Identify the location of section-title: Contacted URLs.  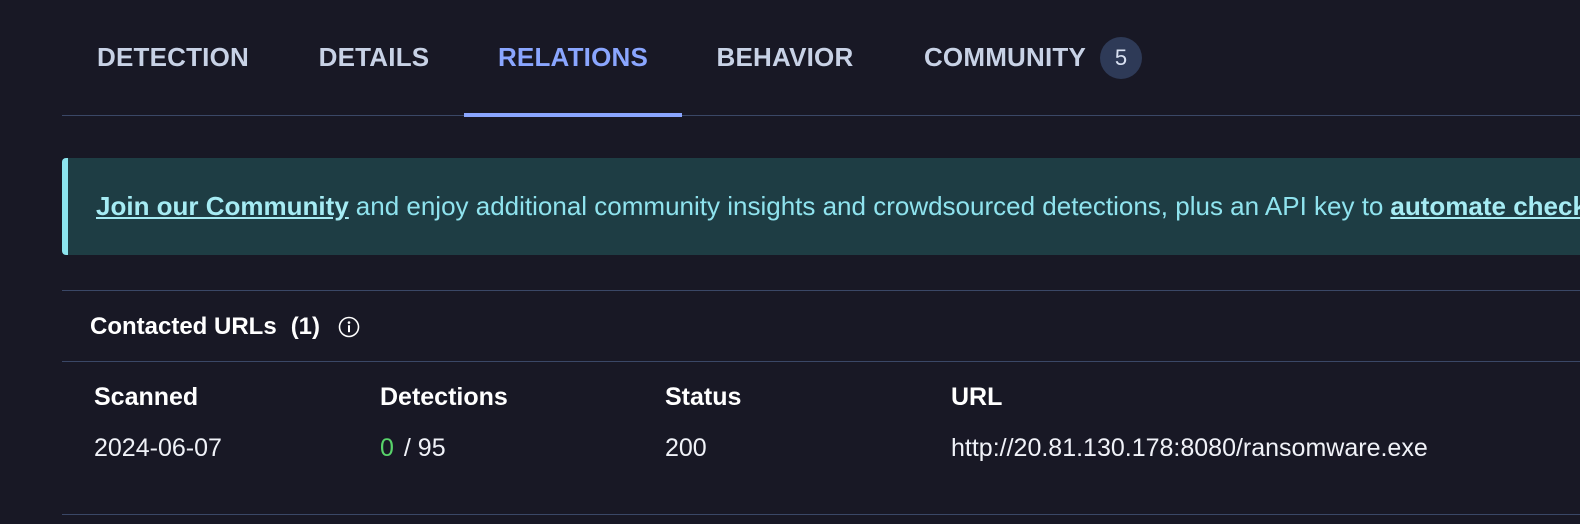
(183, 326).